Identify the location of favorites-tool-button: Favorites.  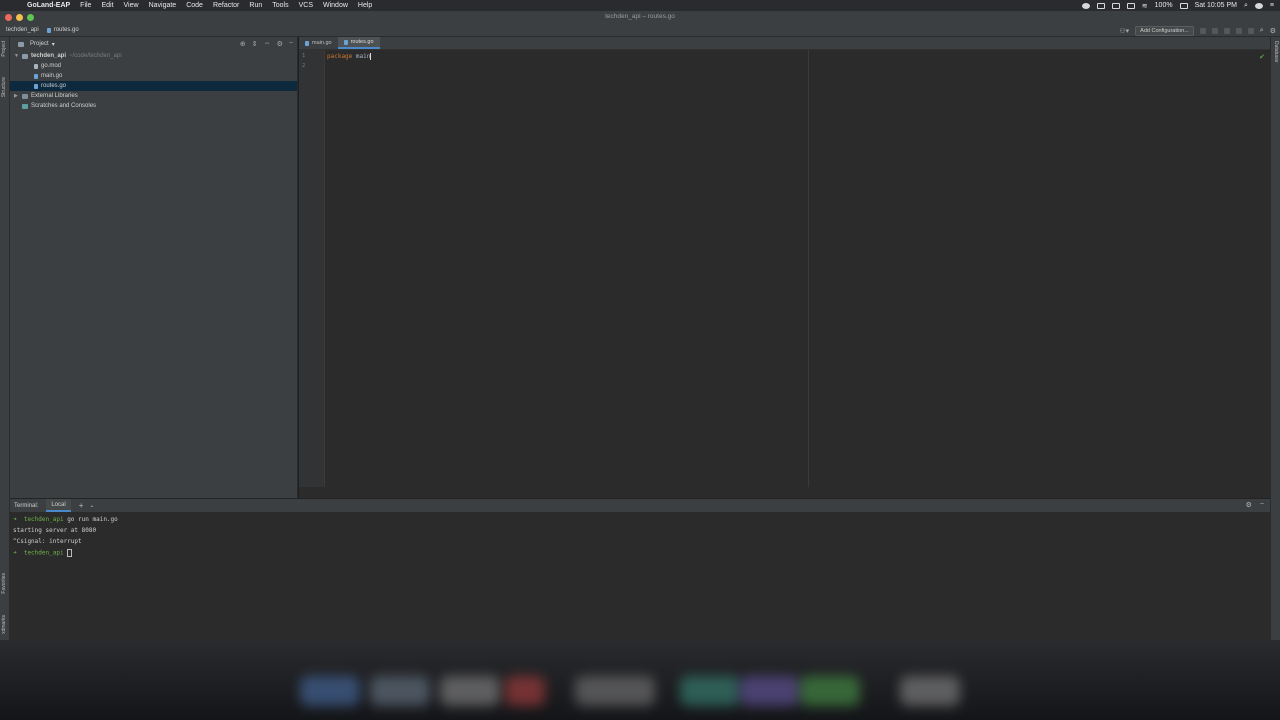
(4, 583).